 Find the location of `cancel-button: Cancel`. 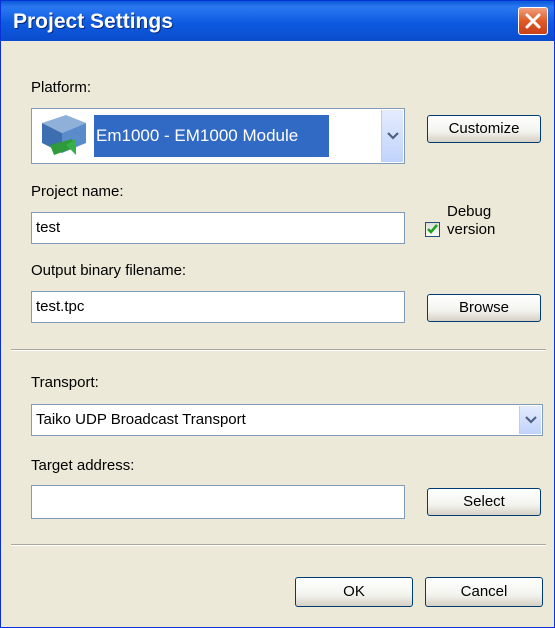

cancel-button: Cancel is located at coordinates (484, 592).